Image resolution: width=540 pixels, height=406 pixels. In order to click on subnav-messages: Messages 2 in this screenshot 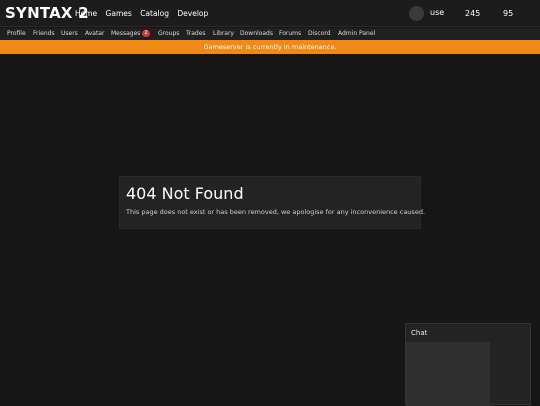, I will do `click(130, 33)`.